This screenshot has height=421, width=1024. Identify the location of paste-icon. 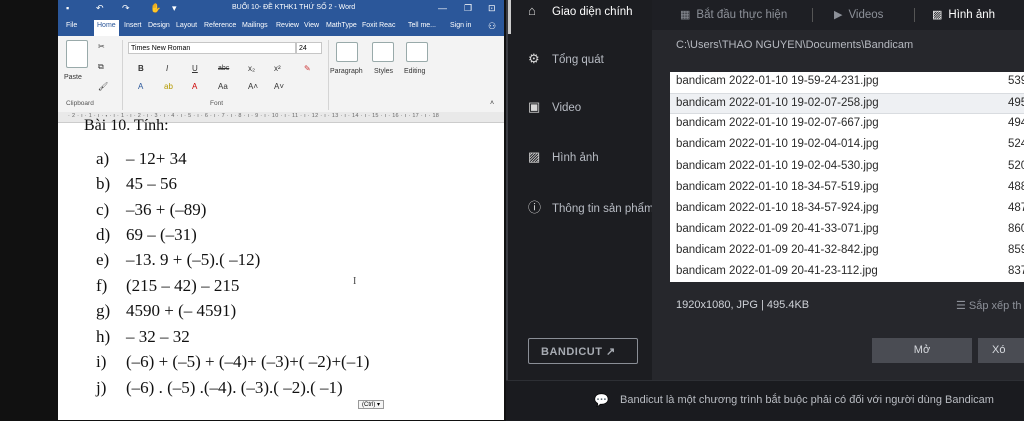
(77, 54).